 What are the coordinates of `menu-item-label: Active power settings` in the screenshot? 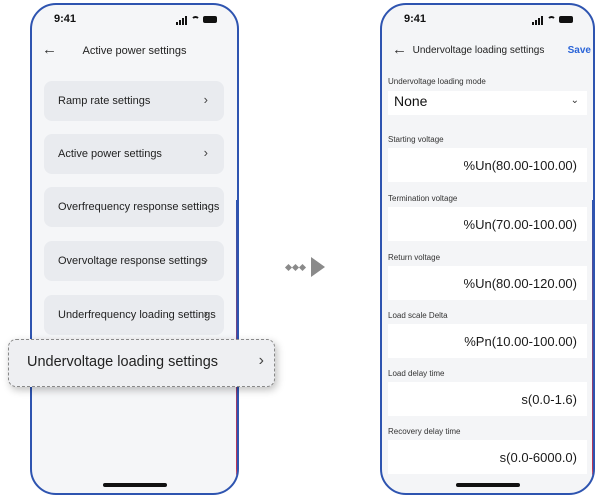 It's located at (110, 154).